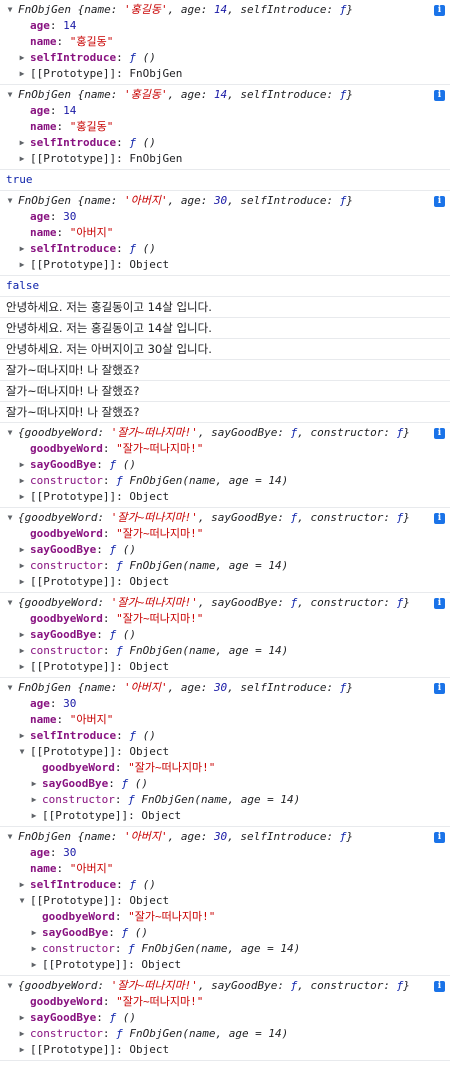  What do you see at coordinates (225, 619) in the screenshot?
I see `object-property-row: goodbyeWord: "잘가~떠나지마!"` at bounding box center [225, 619].